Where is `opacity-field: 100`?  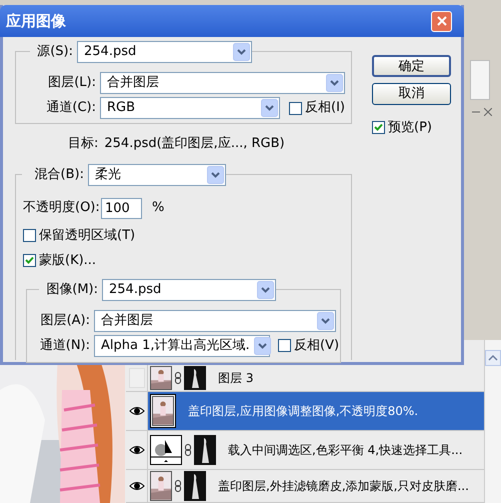 opacity-field: 100 is located at coordinates (121, 208).